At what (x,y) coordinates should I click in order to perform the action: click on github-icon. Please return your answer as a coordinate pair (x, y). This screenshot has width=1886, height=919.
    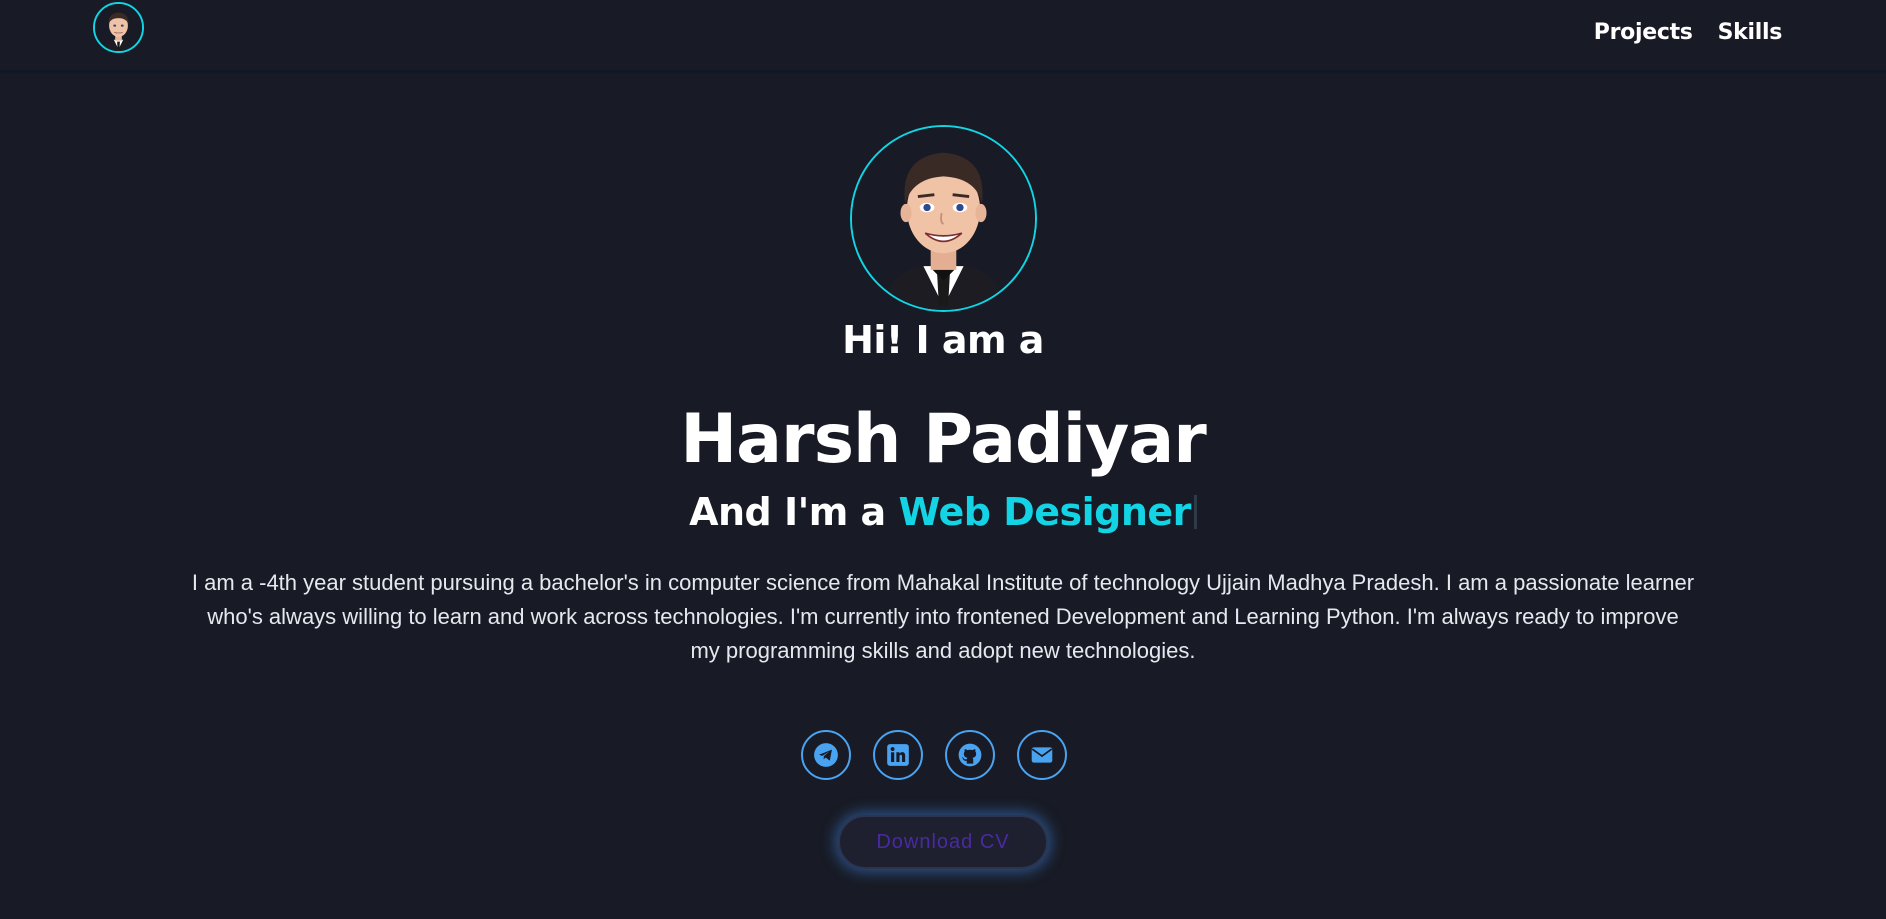
    Looking at the image, I should click on (970, 755).